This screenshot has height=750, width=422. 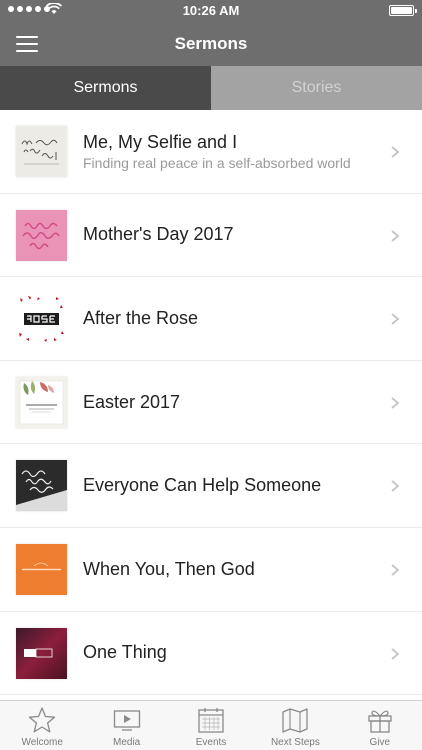 What do you see at coordinates (132, 401) in the screenshot?
I see `sermon-title: Easter 2017` at bounding box center [132, 401].